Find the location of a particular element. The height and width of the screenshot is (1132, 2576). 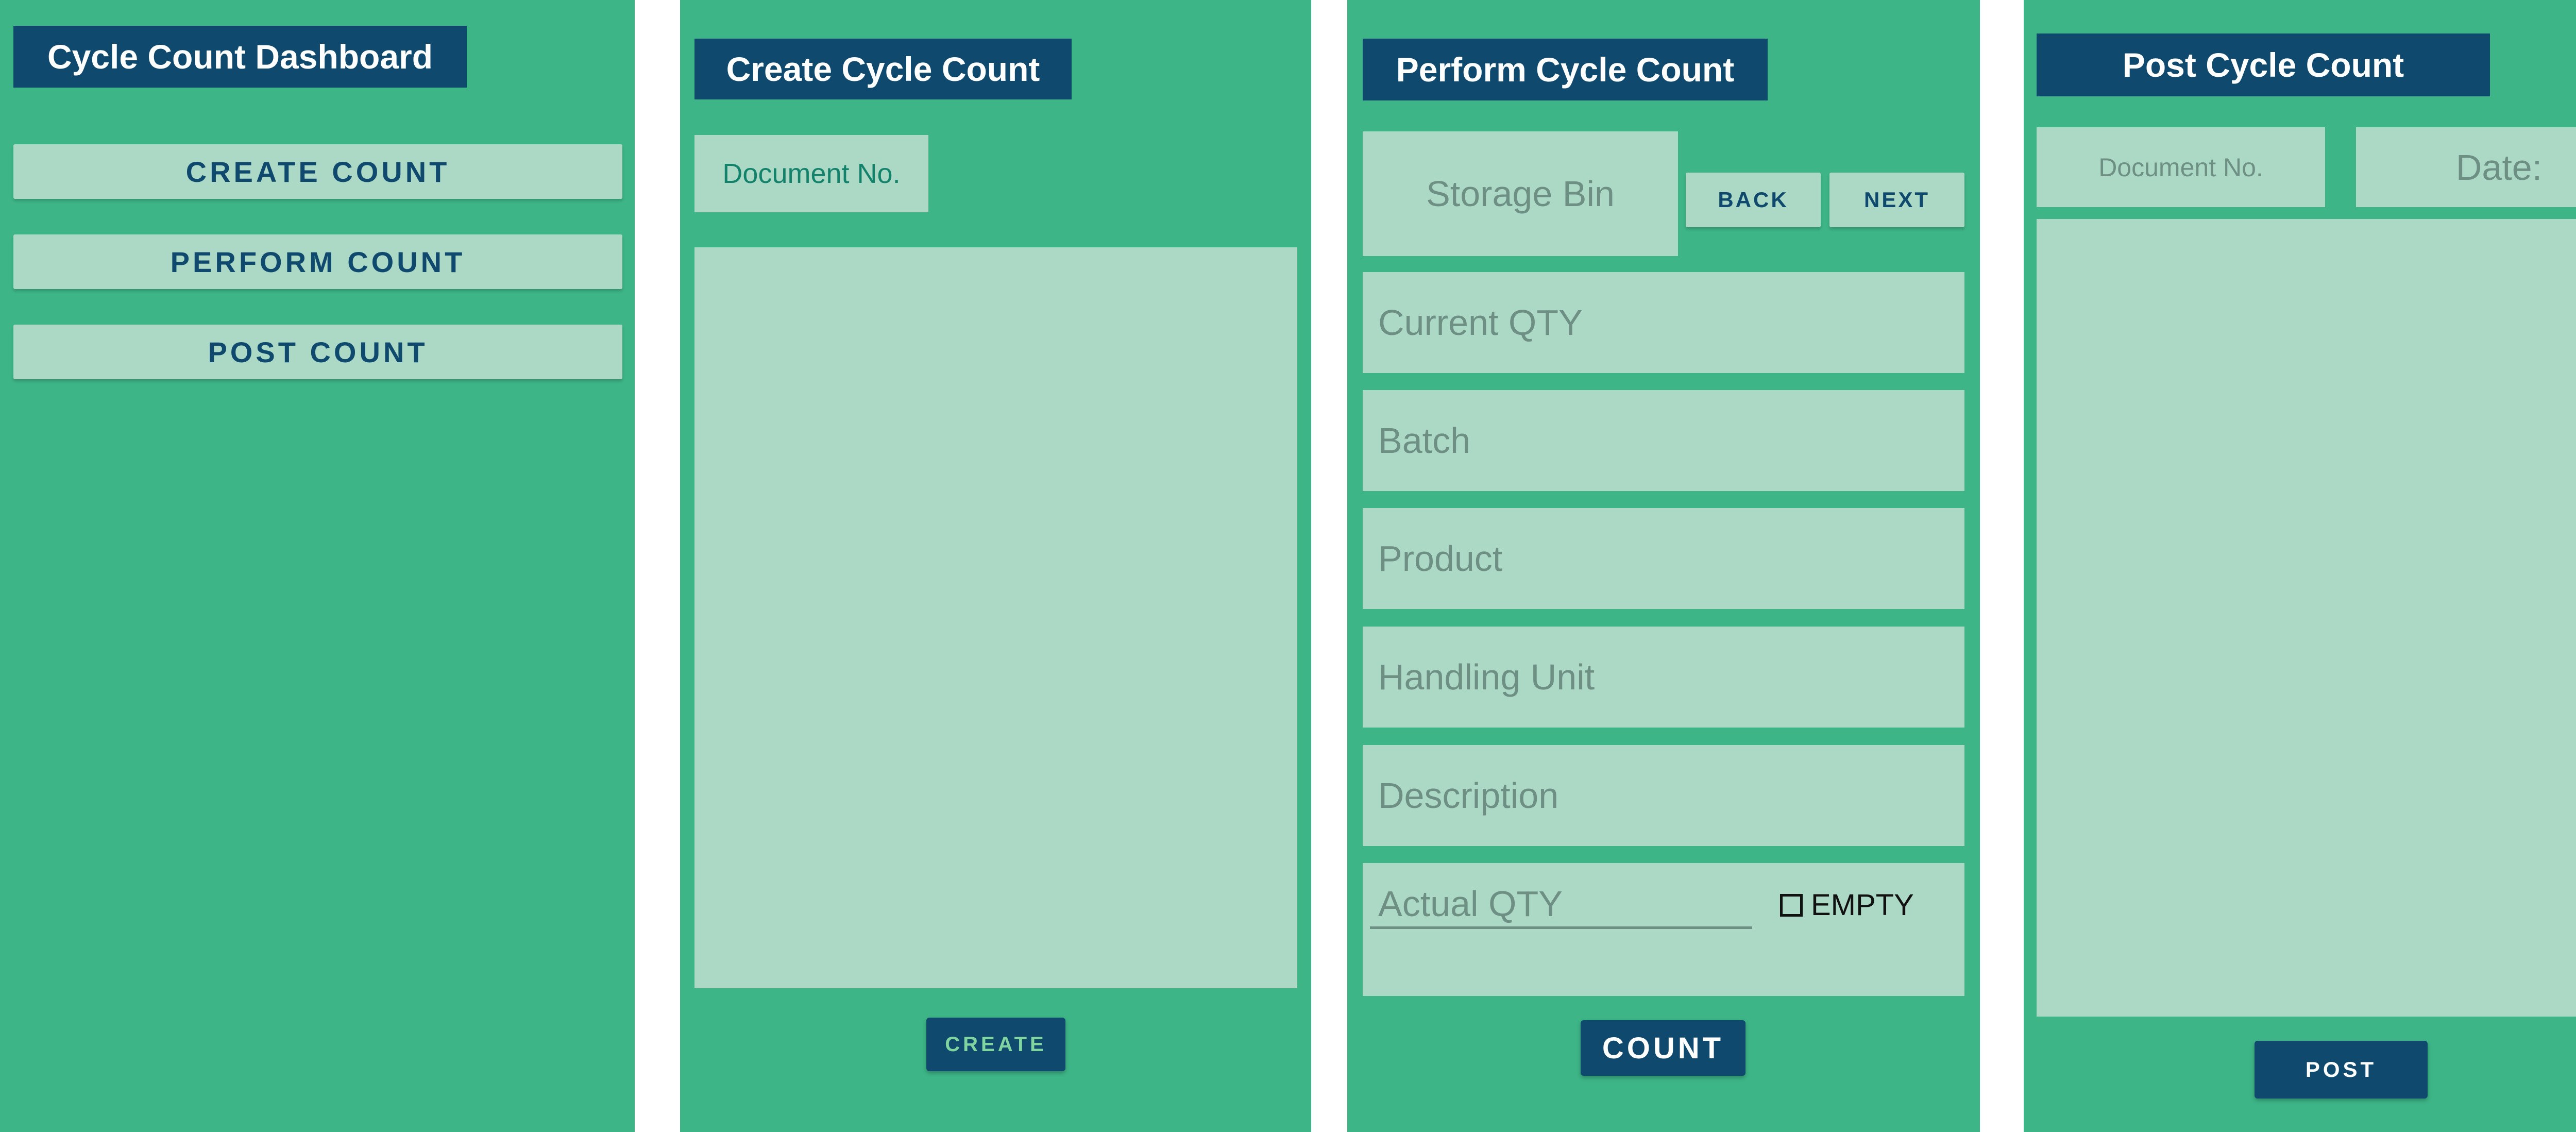

actual-qty-row: Actual QTY EMPTY is located at coordinates (1663, 930).